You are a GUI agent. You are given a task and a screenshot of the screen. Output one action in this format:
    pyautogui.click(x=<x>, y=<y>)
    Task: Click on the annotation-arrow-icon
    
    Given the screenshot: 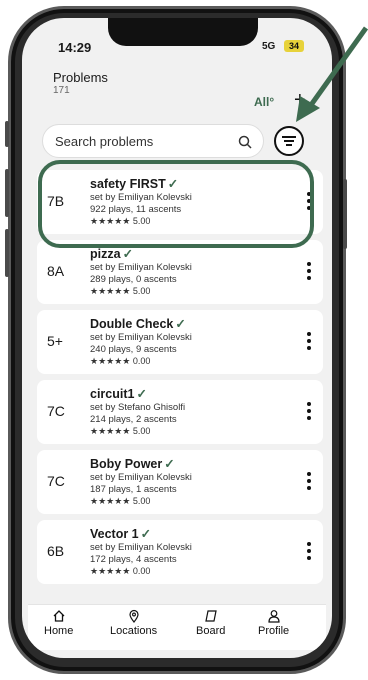 What is the action you would take?
    pyautogui.click(x=332, y=74)
    